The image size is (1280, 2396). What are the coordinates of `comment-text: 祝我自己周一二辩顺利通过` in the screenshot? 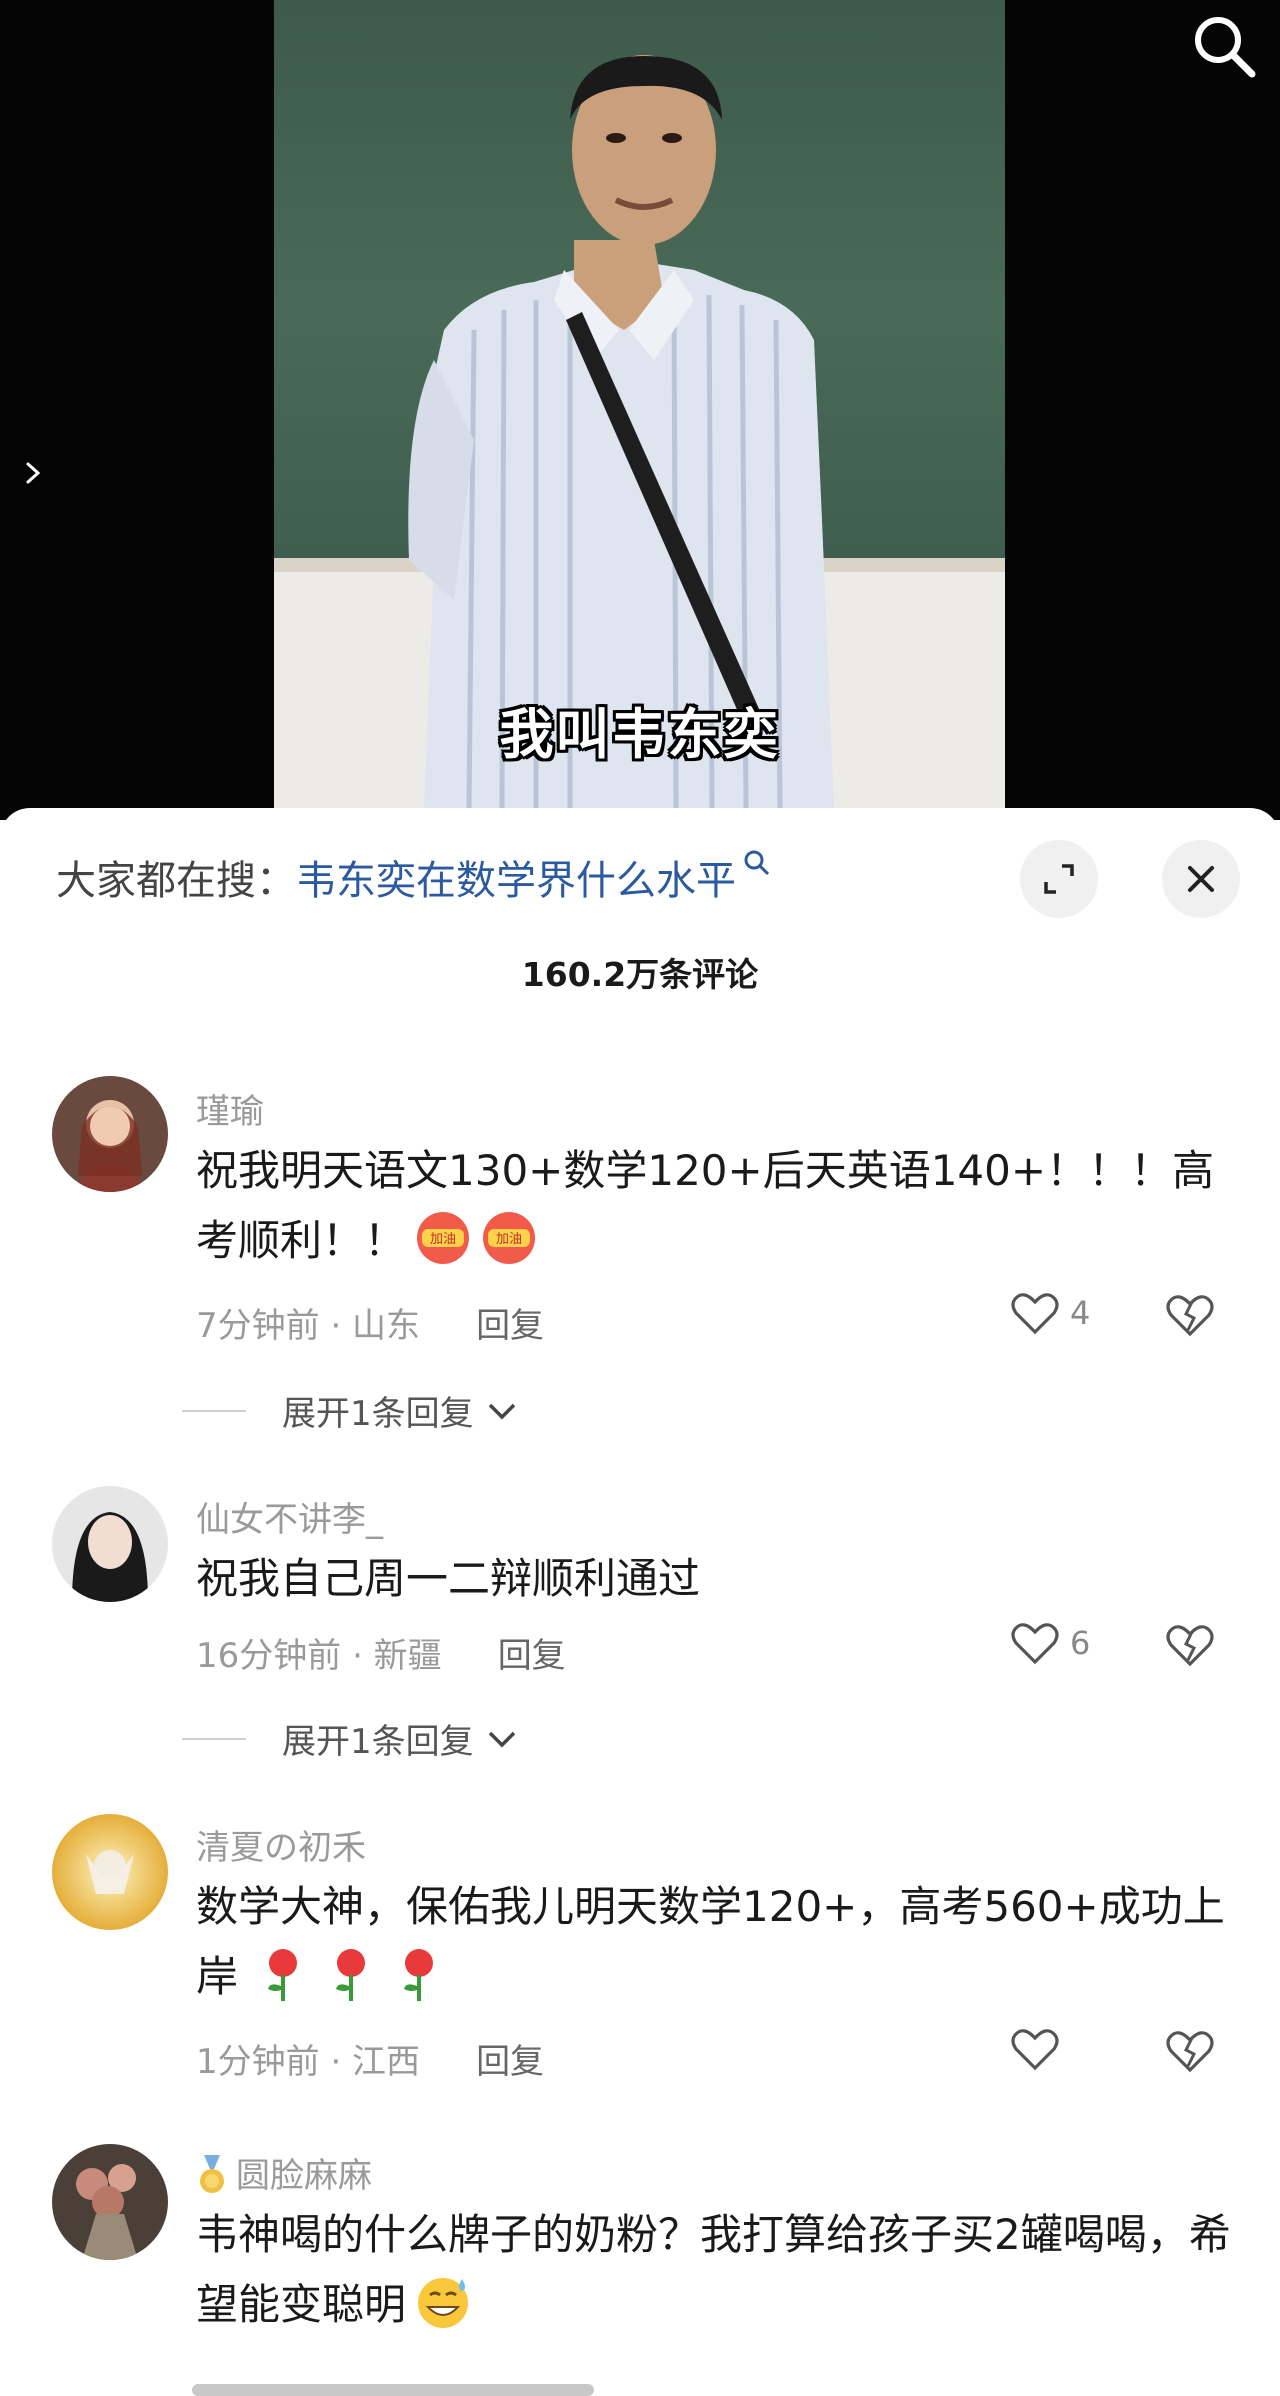 It's located at (448, 1578).